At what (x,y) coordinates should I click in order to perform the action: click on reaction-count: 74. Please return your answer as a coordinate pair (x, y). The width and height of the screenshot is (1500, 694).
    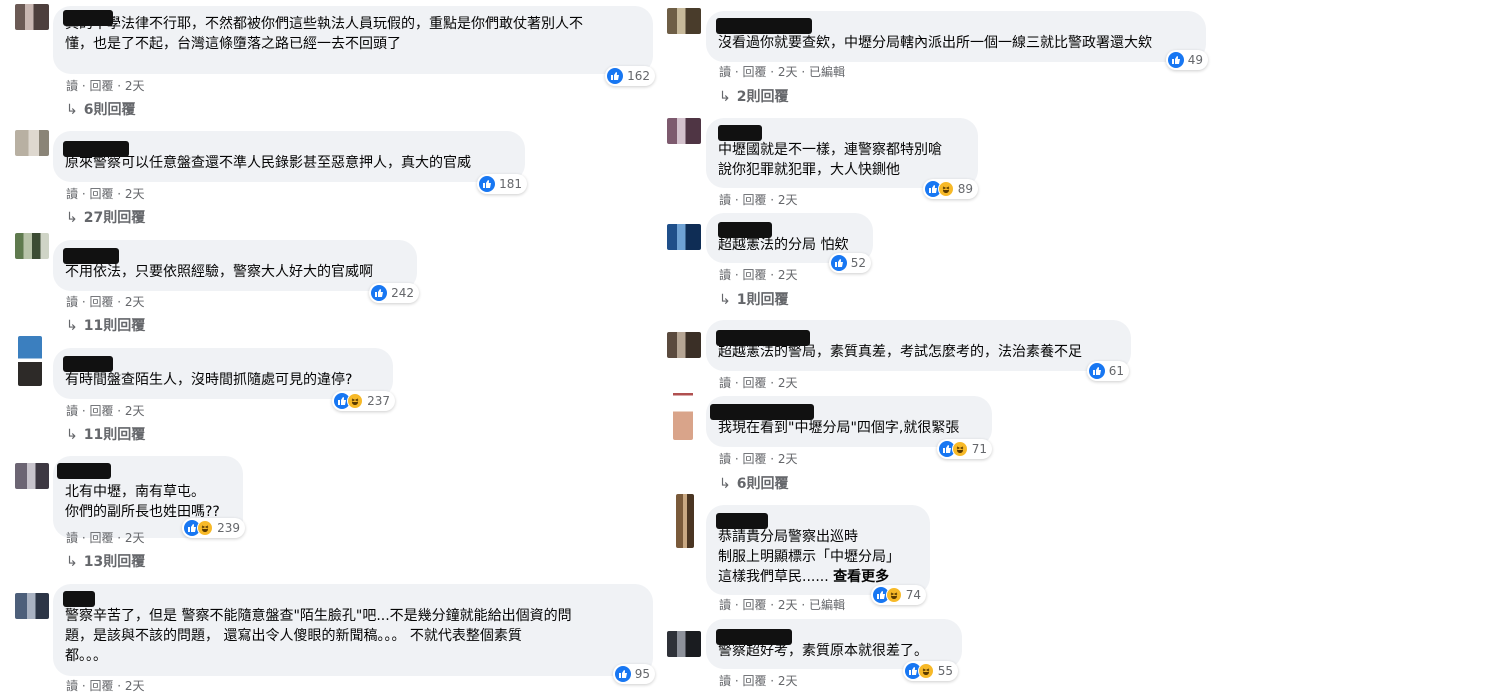
    Looking at the image, I should click on (913, 595).